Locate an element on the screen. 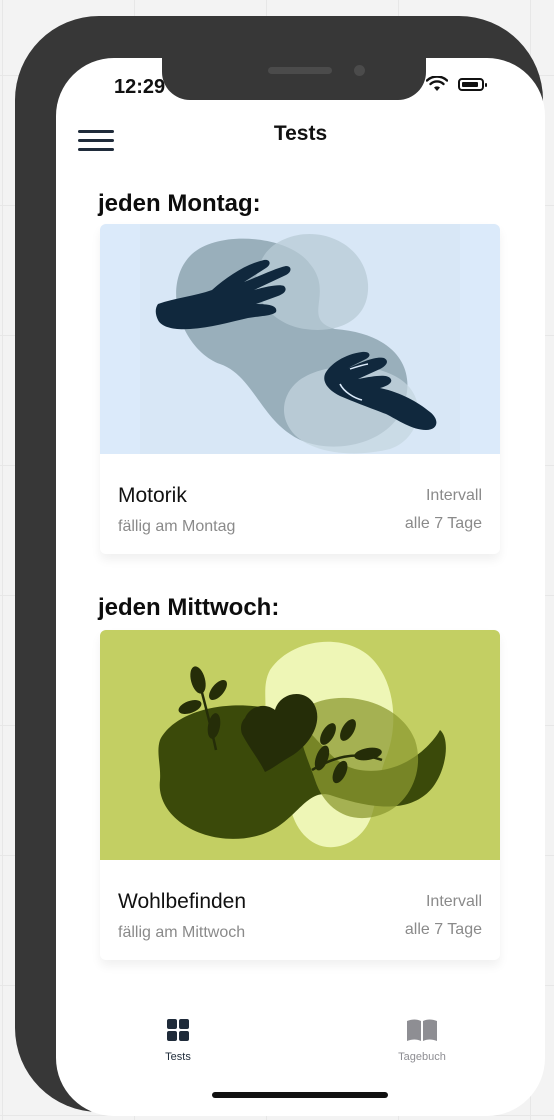 The height and width of the screenshot is (1120, 554). tab-tests-label: Tests is located at coordinates (178, 1057).